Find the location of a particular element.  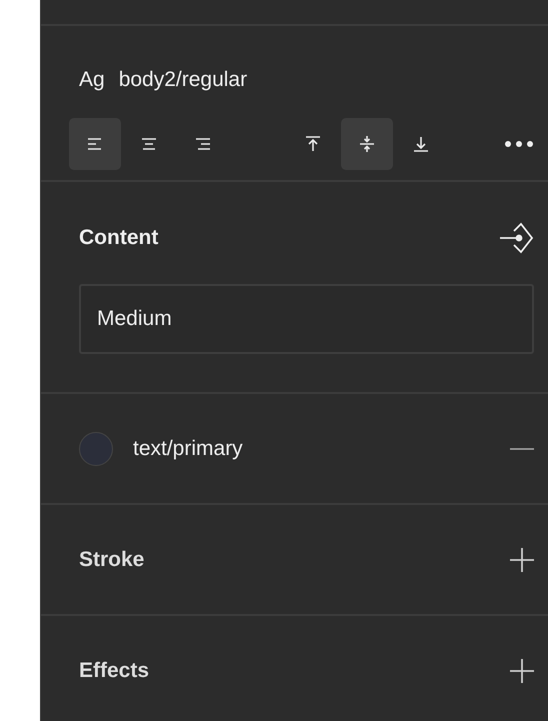

align-middle-icon is located at coordinates (367, 144).